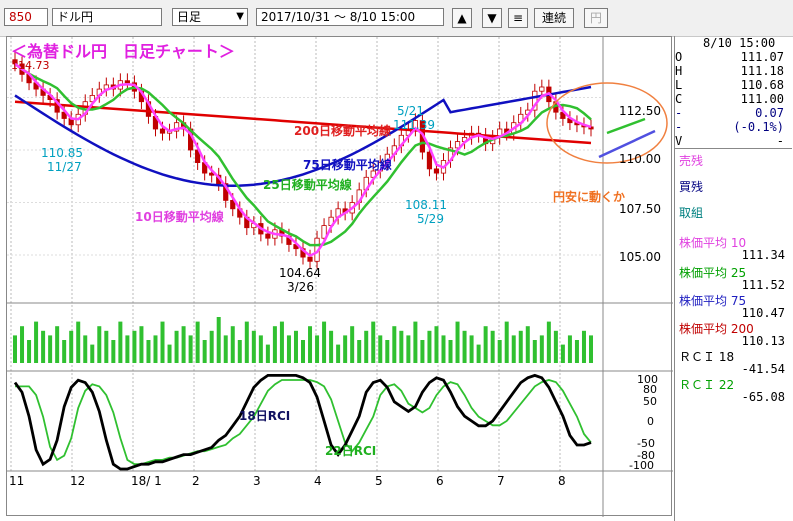 The image size is (793, 521). Describe the element at coordinates (264, 416) in the screenshot. I see `label-rci18: 18日RCI` at that location.